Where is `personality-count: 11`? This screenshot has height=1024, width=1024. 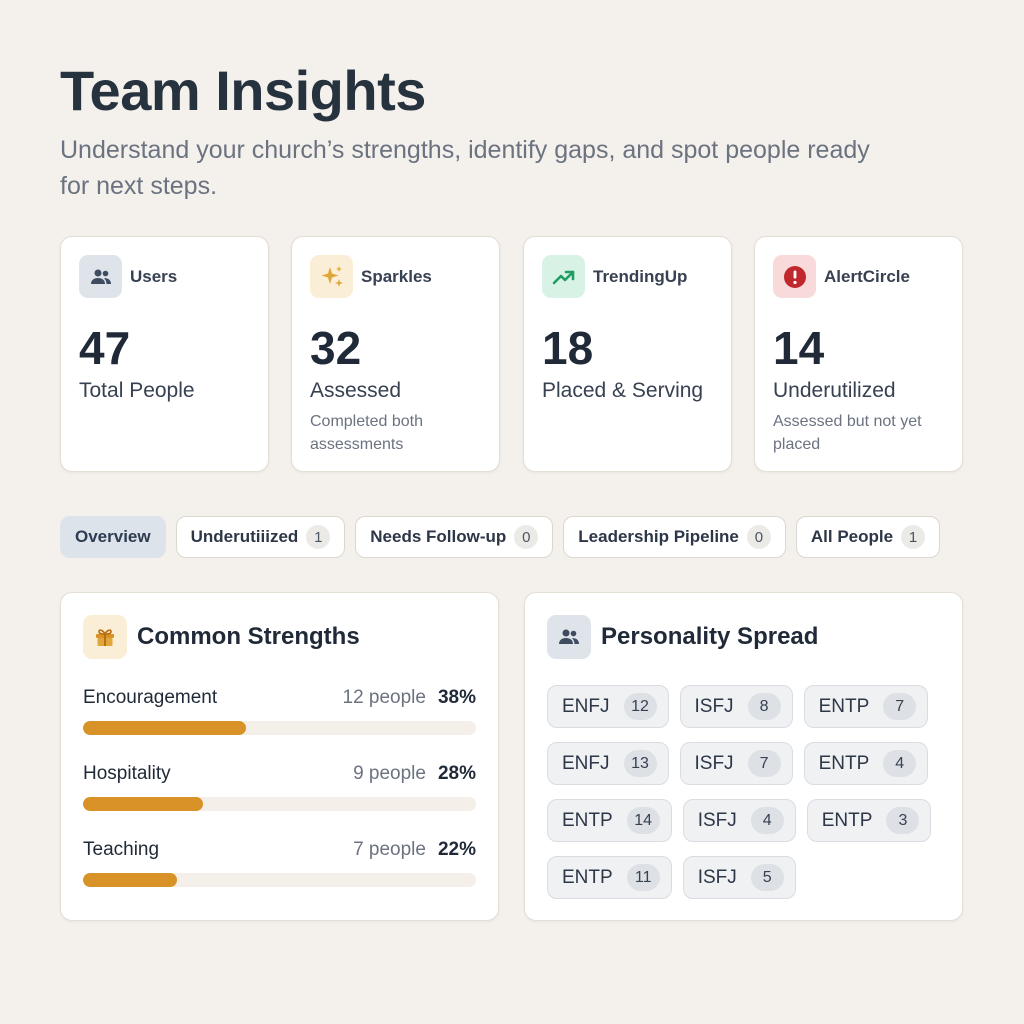 personality-count: 11 is located at coordinates (643, 877).